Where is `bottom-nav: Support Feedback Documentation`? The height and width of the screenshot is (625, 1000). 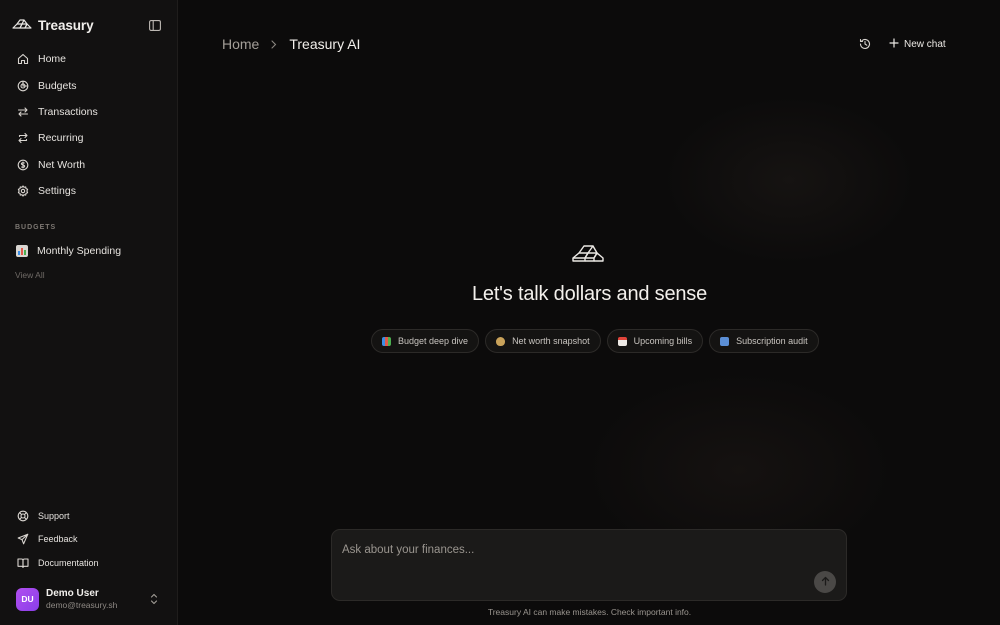
bottom-nav: Support Feedback Documentation is located at coordinates (89, 539).